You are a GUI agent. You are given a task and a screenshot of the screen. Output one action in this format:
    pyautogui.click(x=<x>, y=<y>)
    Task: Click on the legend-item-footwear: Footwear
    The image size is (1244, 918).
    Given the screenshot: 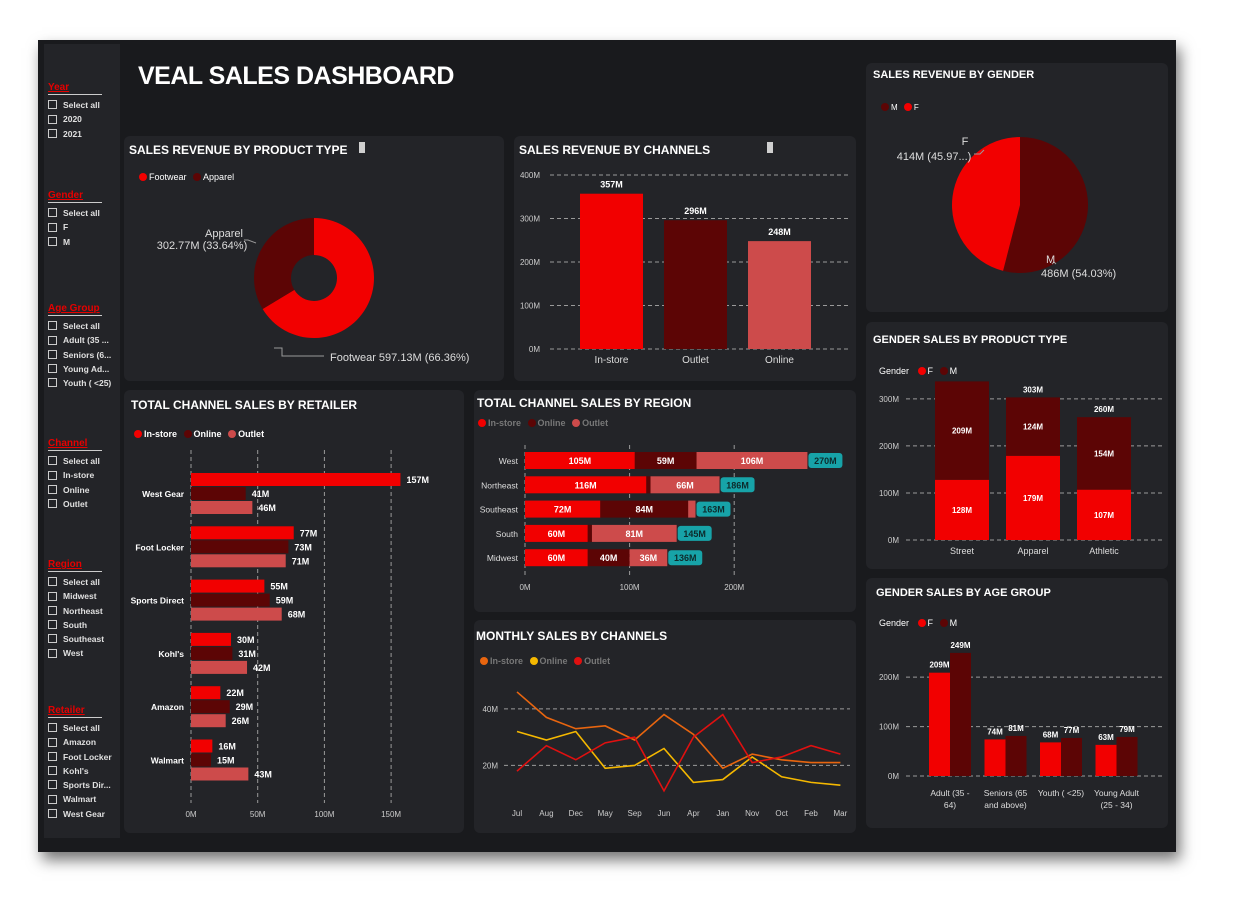 What is the action you would take?
    pyautogui.click(x=163, y=177)
    